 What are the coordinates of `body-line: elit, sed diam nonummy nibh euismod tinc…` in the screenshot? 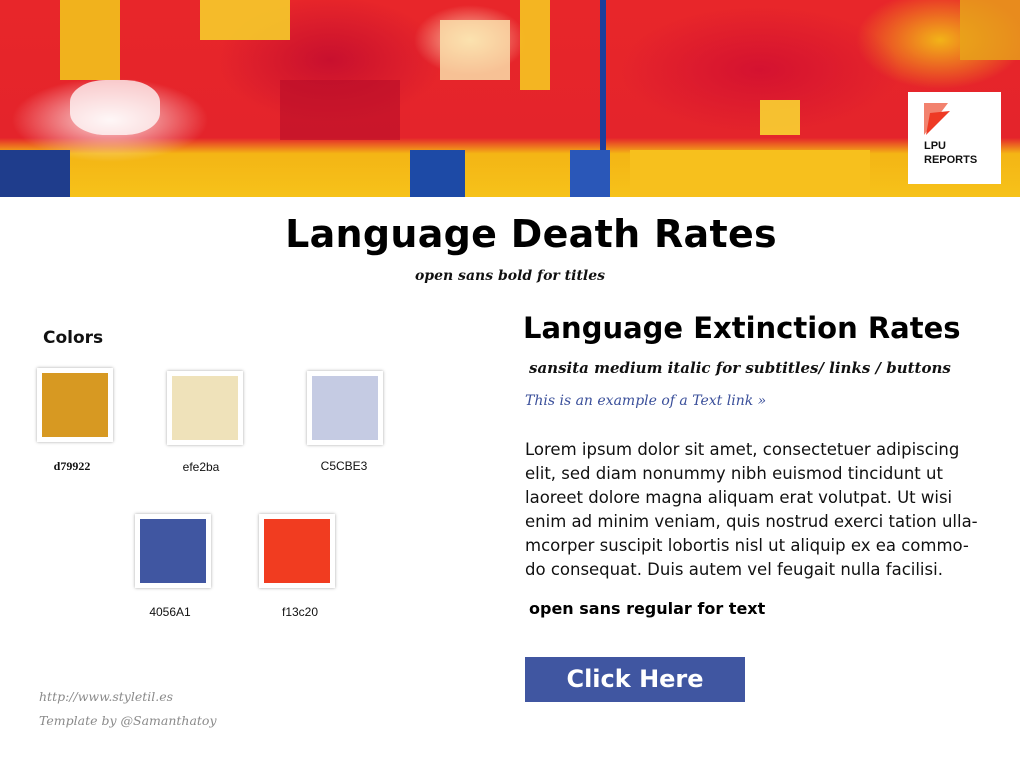 It's located at (734, 473).